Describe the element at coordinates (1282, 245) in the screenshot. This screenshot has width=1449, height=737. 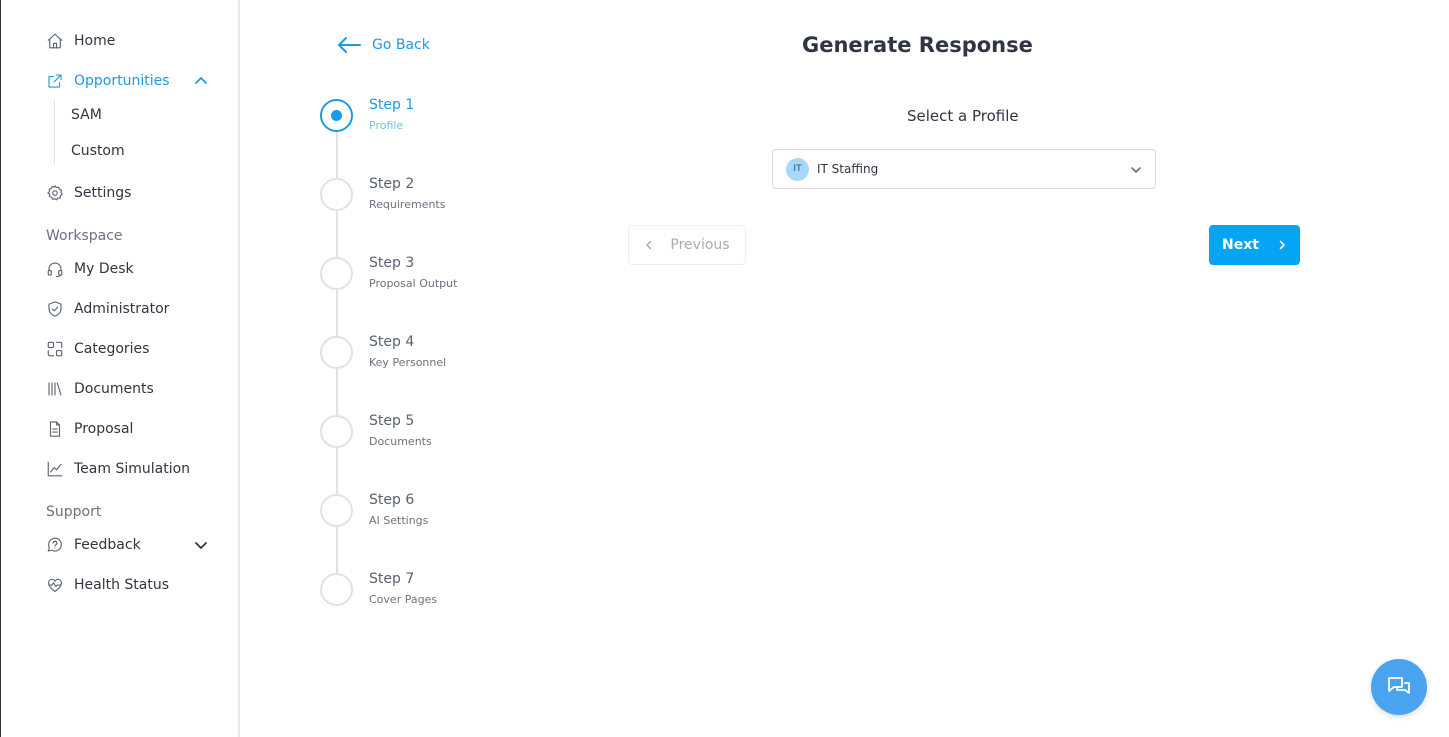
I see `chevron-right-icon` at that location.